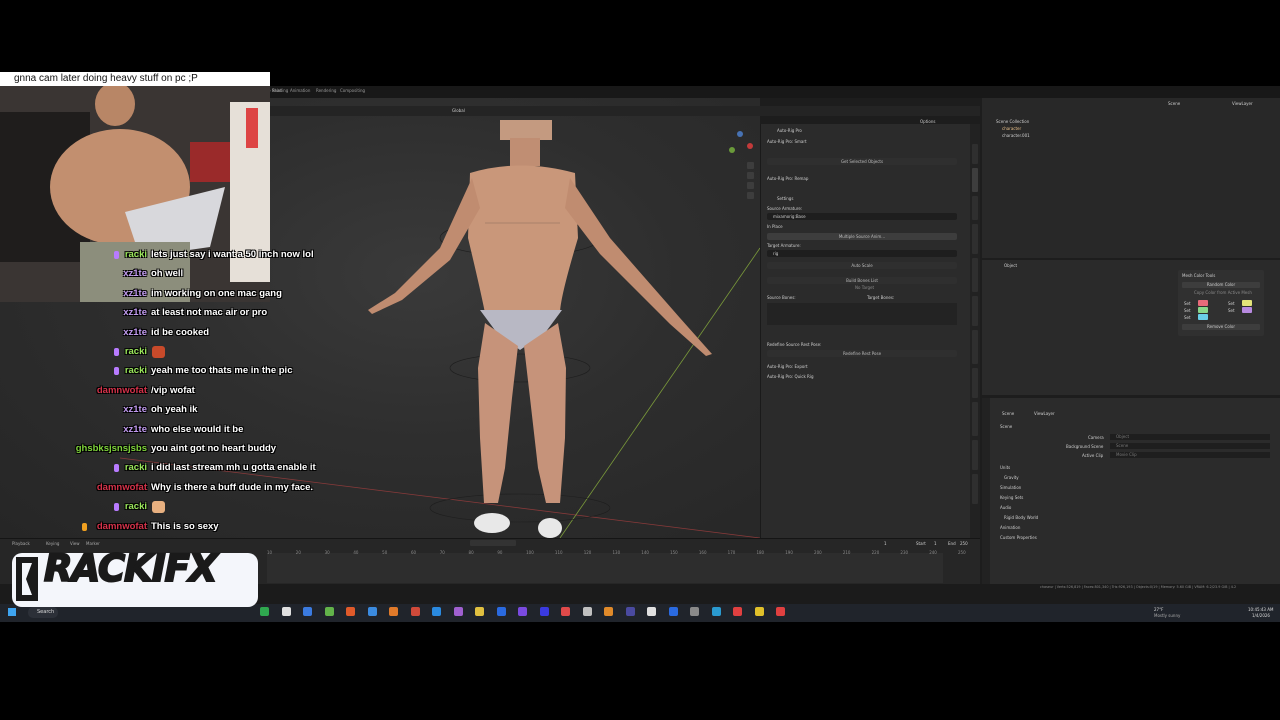 This screenshot has width=1280, height=720. I want to click on object-tab-label: Object, so click(1010, 265).